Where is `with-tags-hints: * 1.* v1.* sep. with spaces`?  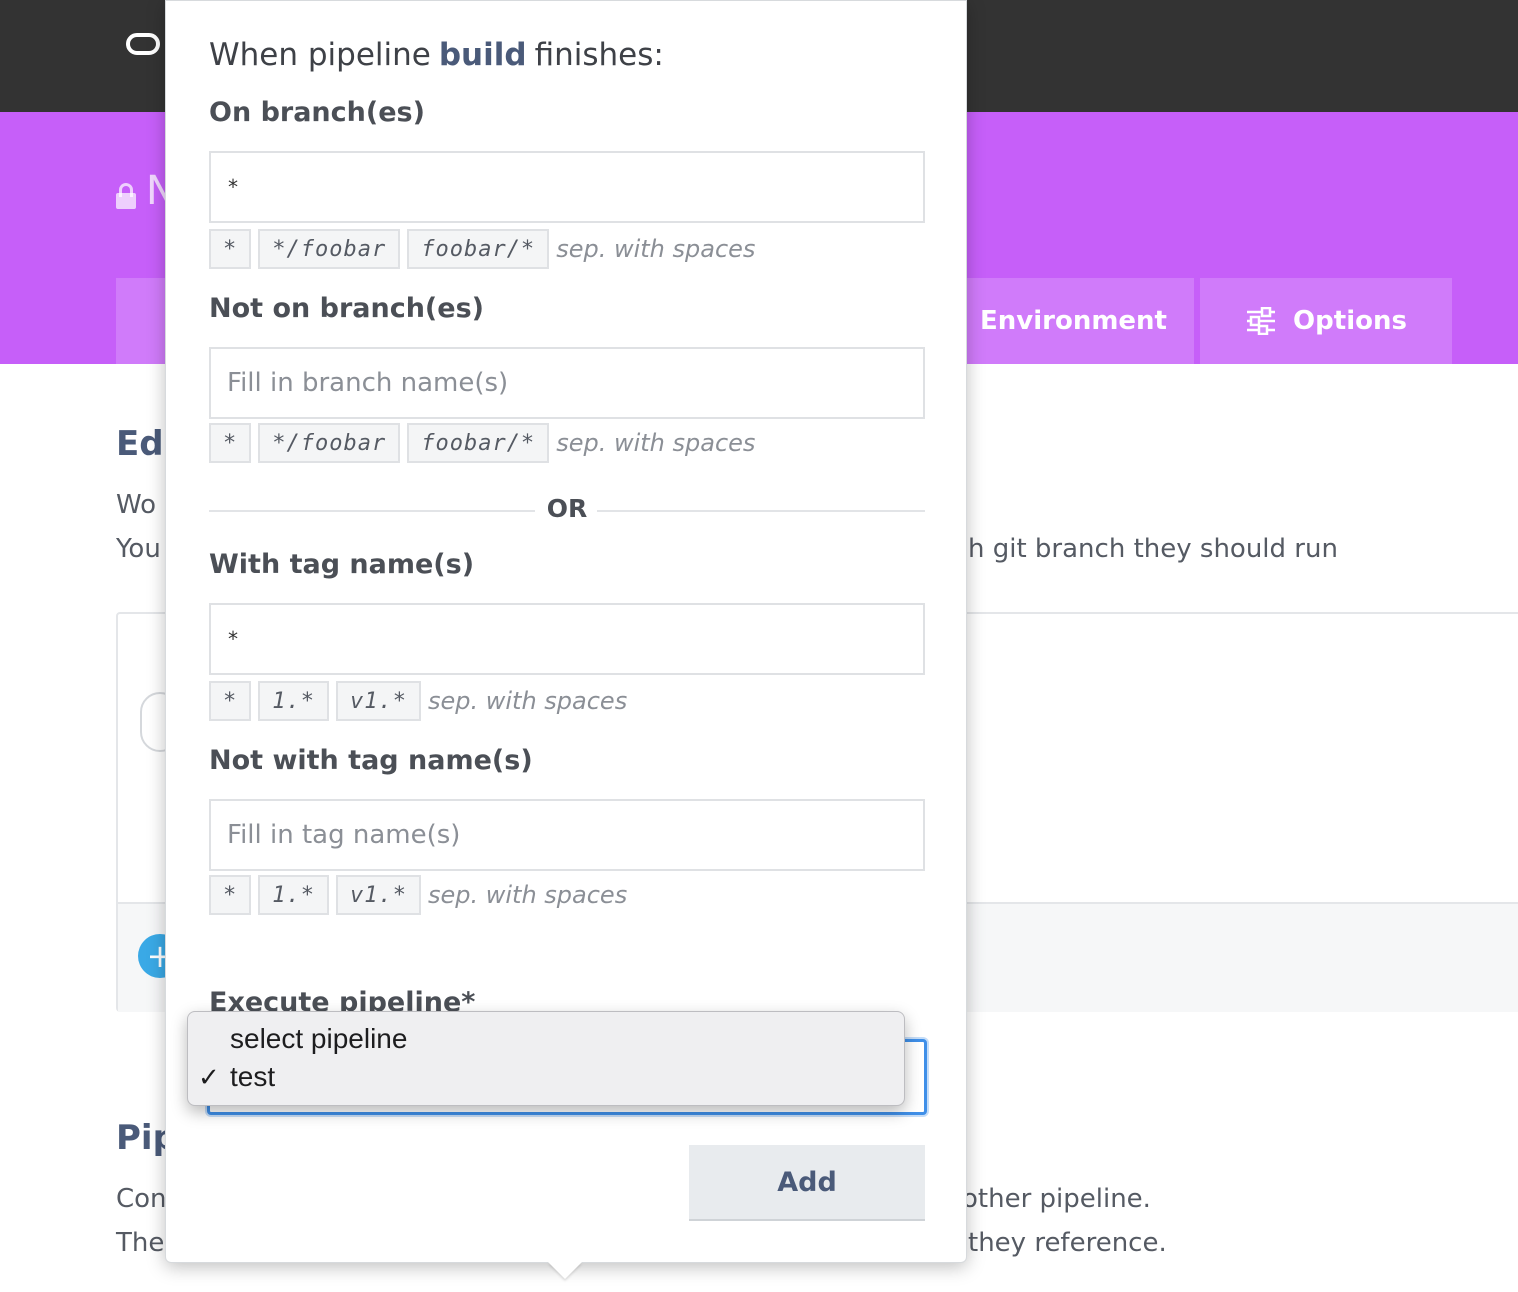 with-tags-hints: * 1.* v1.* sep. with spaces is located at coordinates (418, 701).